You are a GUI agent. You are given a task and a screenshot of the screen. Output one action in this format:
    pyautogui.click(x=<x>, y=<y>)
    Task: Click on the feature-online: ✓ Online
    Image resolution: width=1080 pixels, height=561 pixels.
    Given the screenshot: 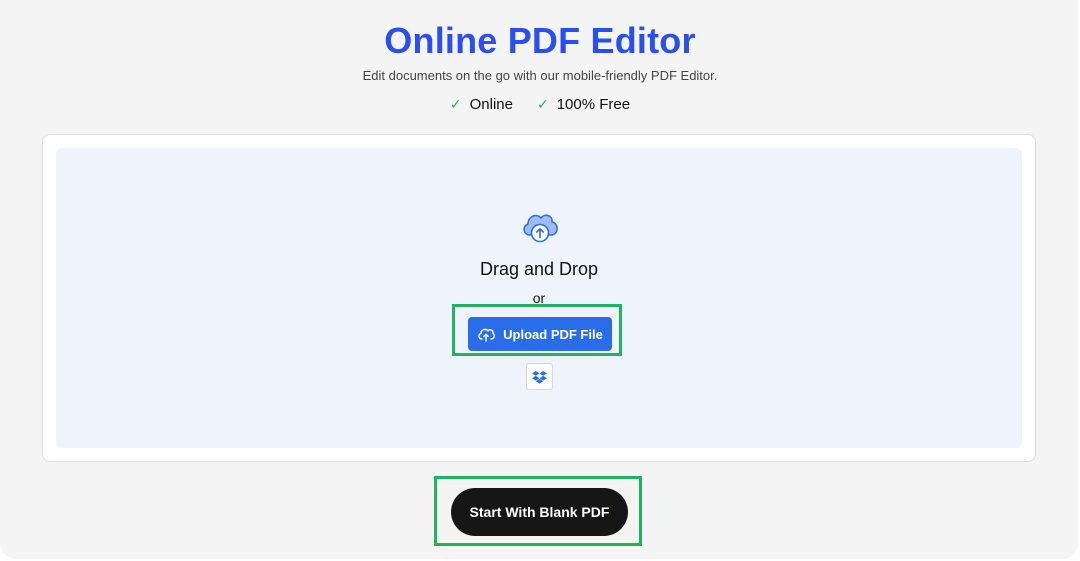 What is the action you would take?
    pyautogui.click(x=481, y=104)
    